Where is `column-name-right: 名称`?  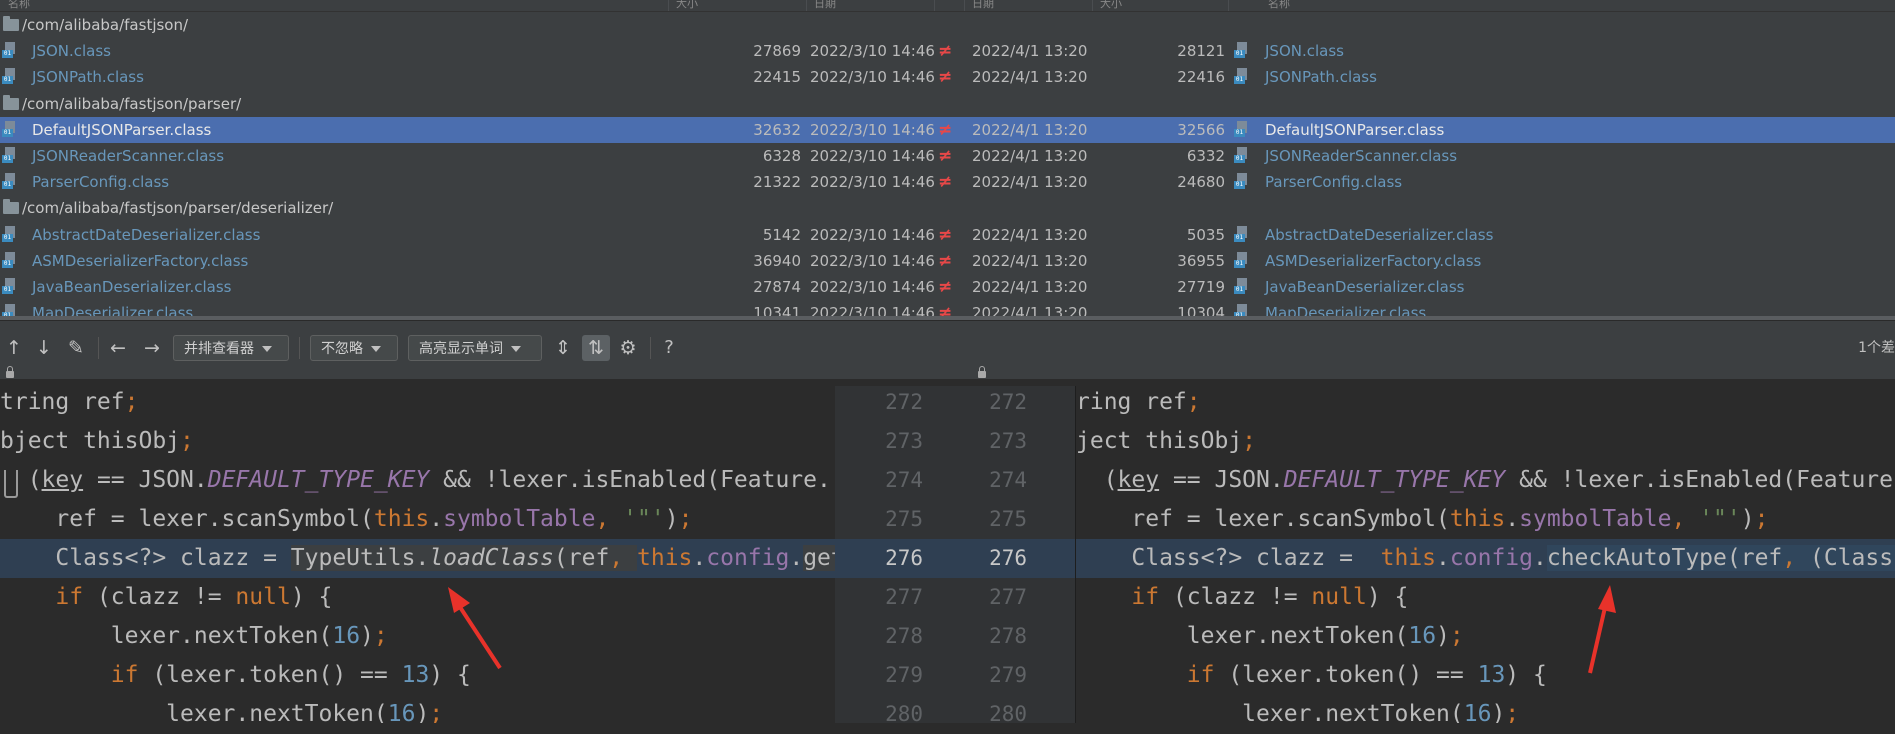 column-name-right: 名称 is located at coordinates (1279, 5).